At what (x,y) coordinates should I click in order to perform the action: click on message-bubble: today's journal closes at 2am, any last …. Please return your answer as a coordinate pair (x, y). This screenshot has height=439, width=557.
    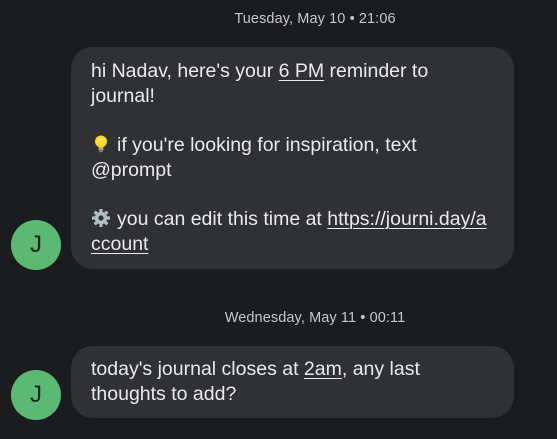
    Looking at the image, I should click on (292, 382).